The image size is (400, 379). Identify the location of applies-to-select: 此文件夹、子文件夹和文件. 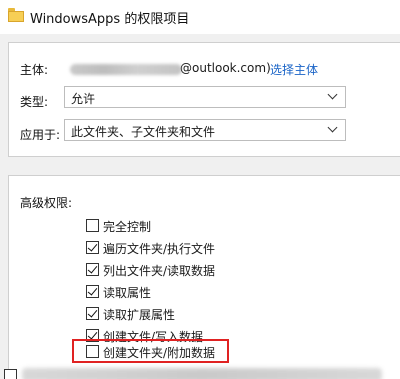
(205, 130).